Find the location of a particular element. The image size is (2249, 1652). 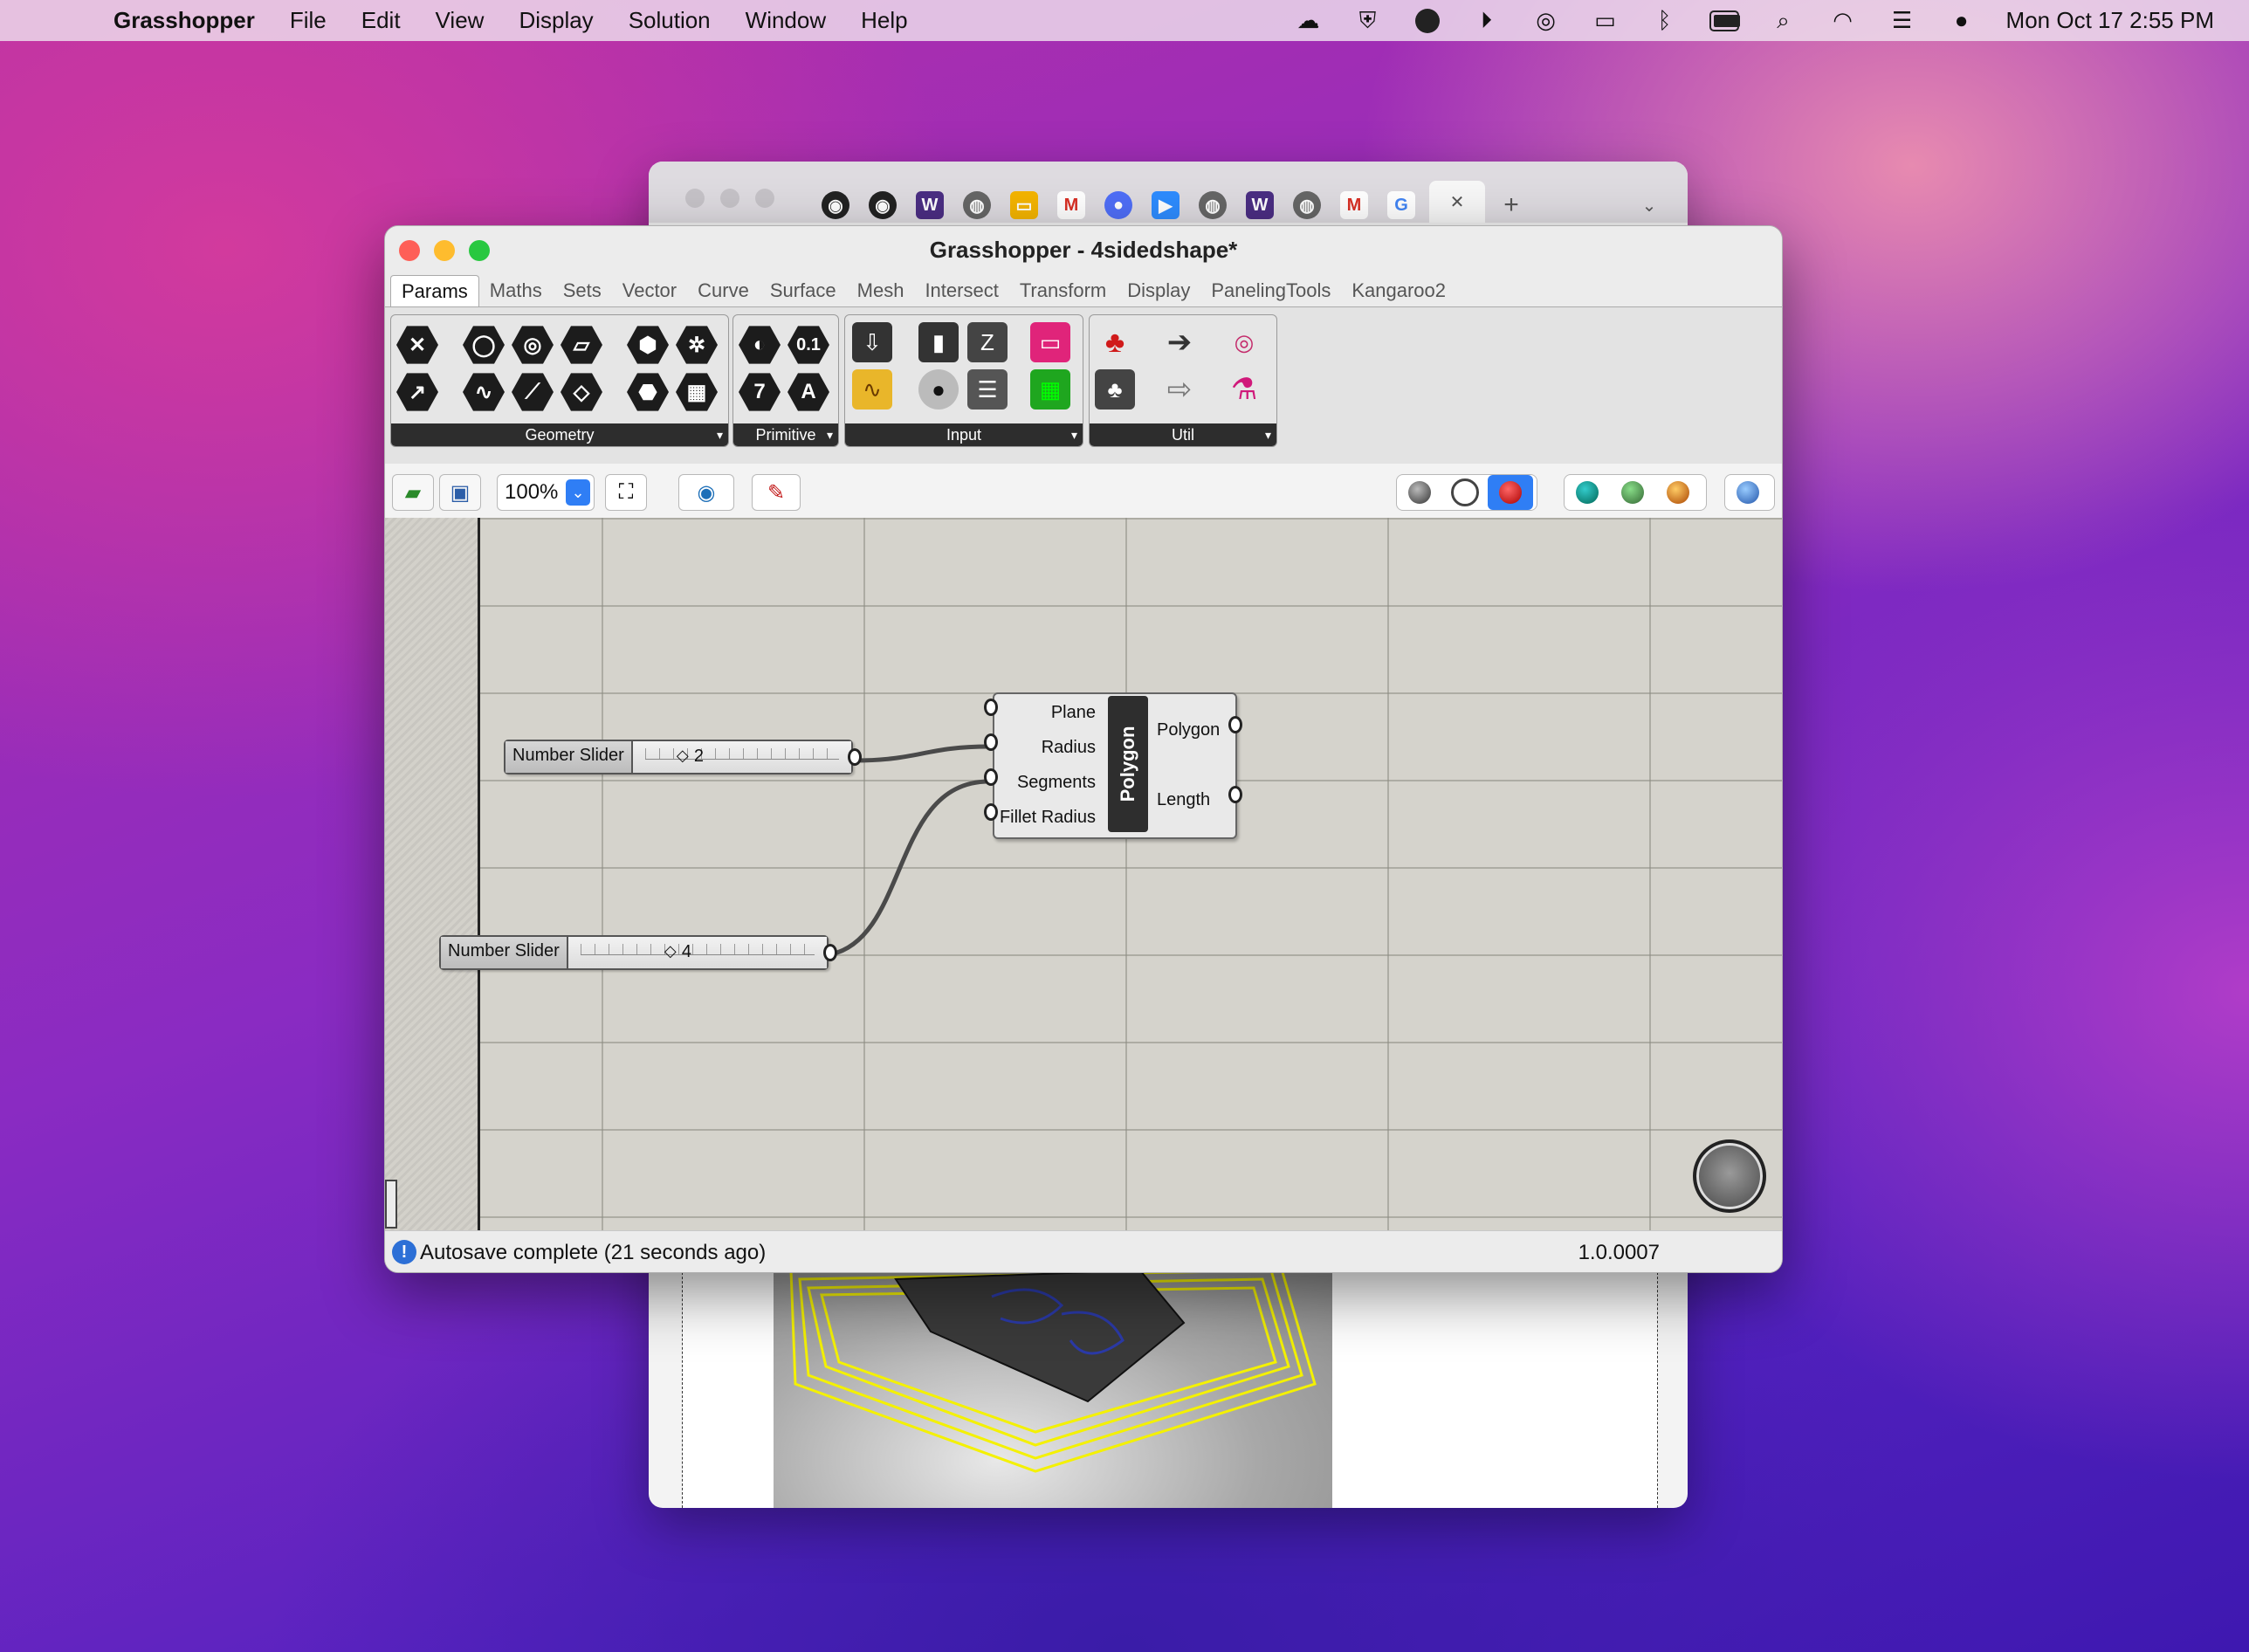

preview-material-icon is located at coordinates (1678, 492).